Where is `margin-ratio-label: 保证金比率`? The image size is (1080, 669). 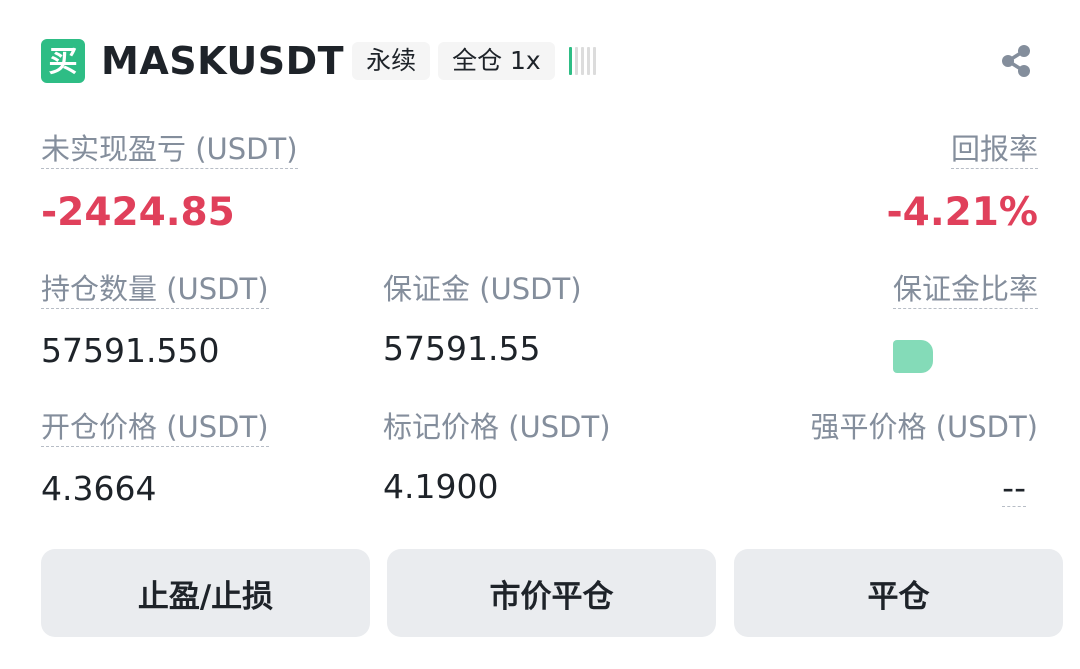
margin-ratio-label: 保证金比率 is located at coordinates (965, 289).